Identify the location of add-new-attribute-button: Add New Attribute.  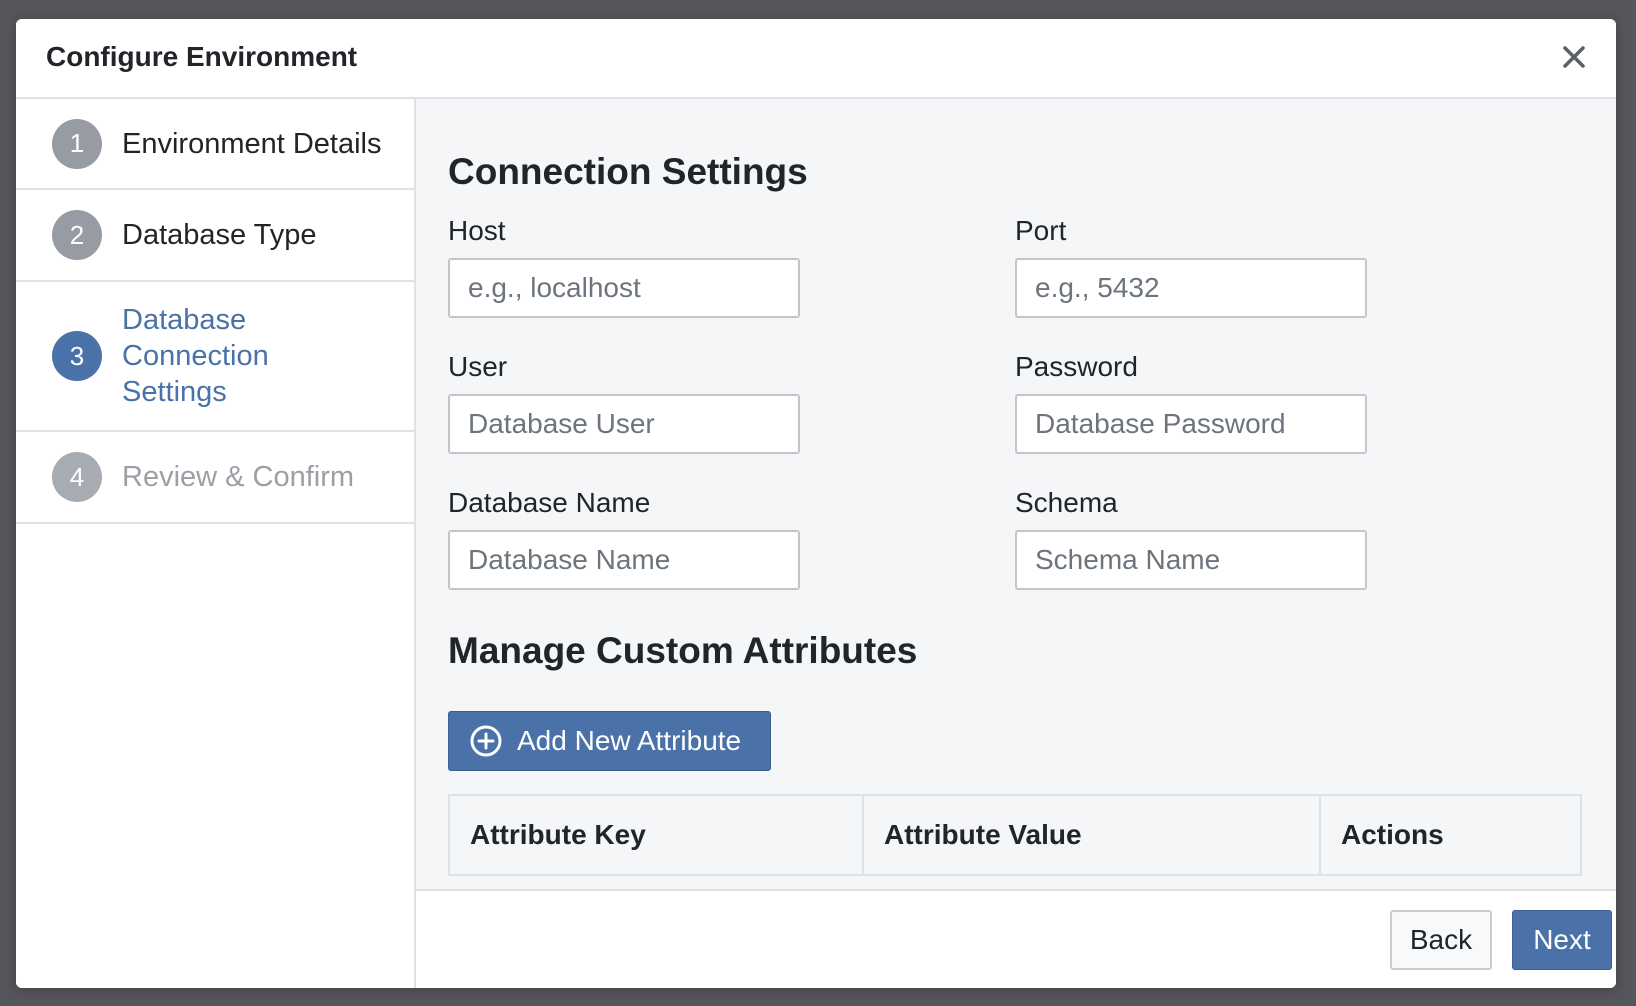
(609, 741).